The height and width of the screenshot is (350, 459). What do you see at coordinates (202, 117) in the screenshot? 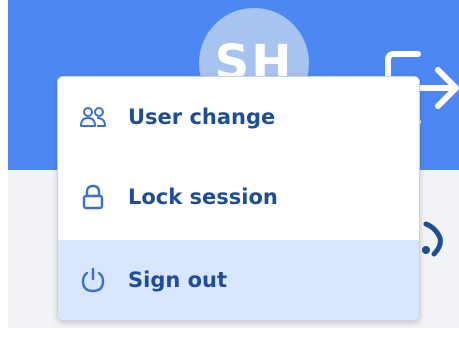
I see `menu-item-label: User change` at bounding box center [202, 117].